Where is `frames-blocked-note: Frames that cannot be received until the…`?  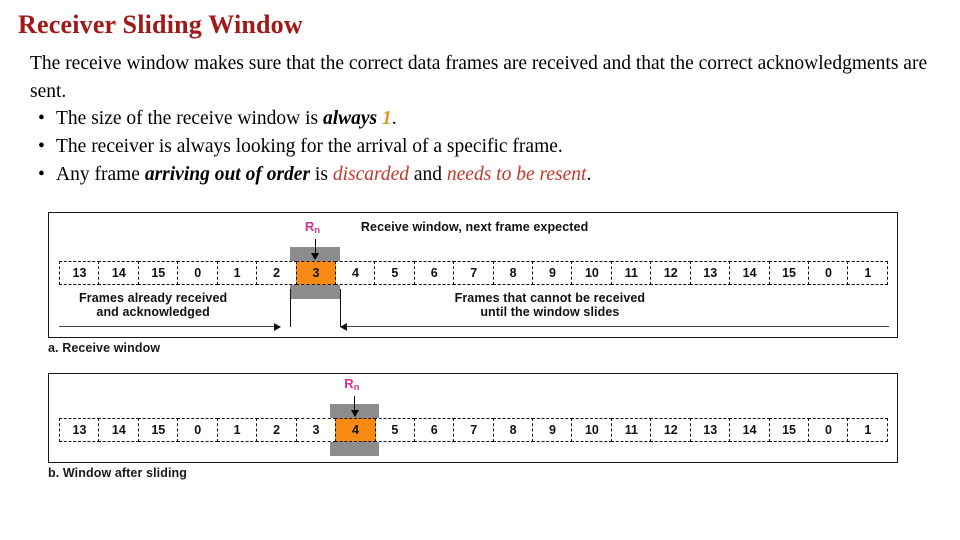 frames-blocked-note: Frames that cannot be received until the… is located at coordinates (550, 305).